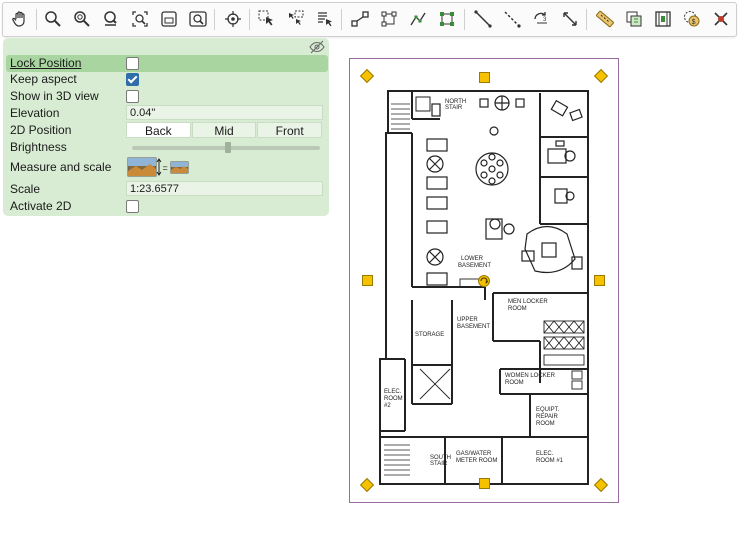 The width and height of the screenshot is (755, 554). What do you see at coordinates (484, 483) in the screenshot?
I see `edge-handle-bottom` at bounding box center [484, 483].